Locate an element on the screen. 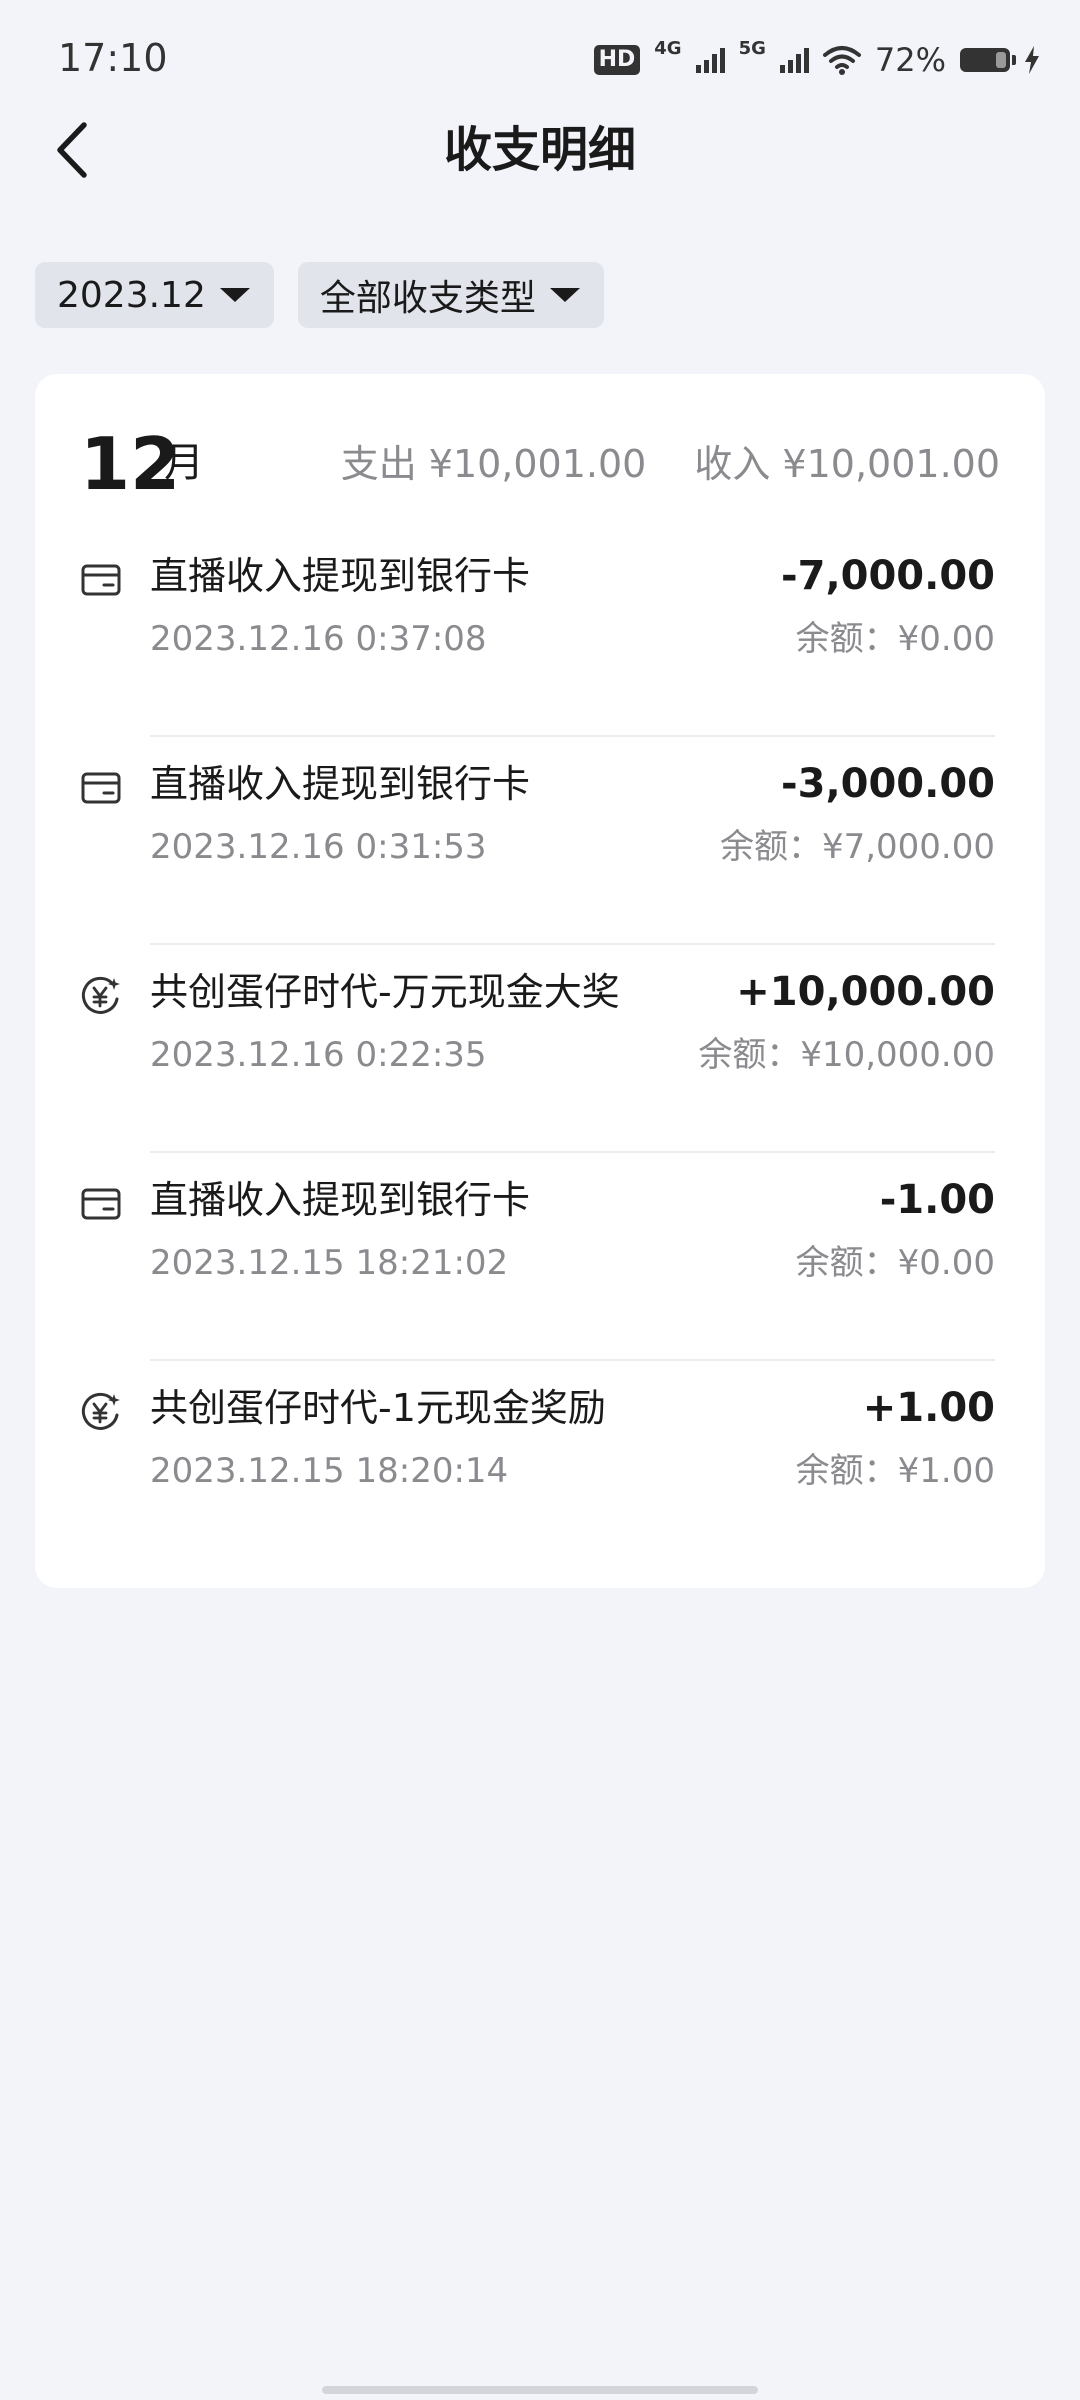 Image resolution: width=1080 pixels, height=2400 pixels. transaction-balance: 余额：¥7,000.00 is located at coordinates (857, 847).